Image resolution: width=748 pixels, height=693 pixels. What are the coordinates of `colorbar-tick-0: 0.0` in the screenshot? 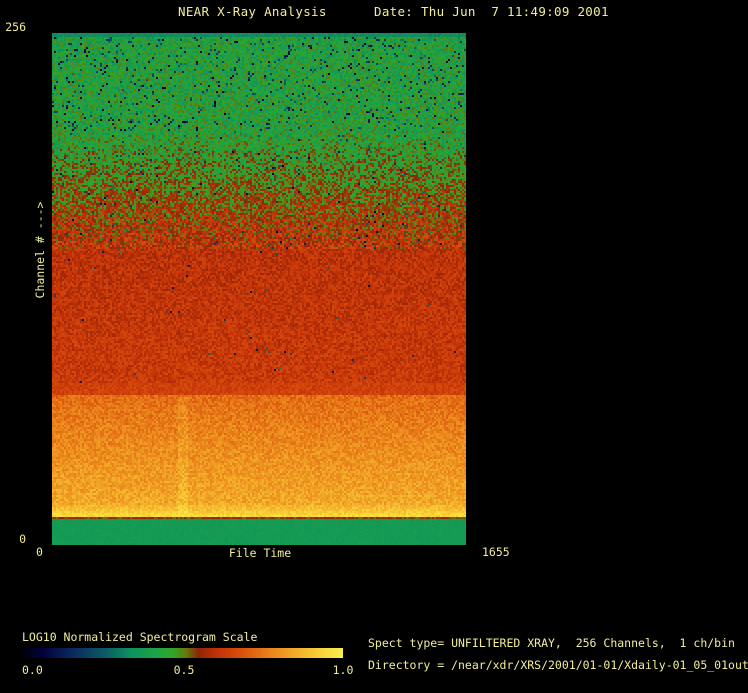 It's located at (32, 670).